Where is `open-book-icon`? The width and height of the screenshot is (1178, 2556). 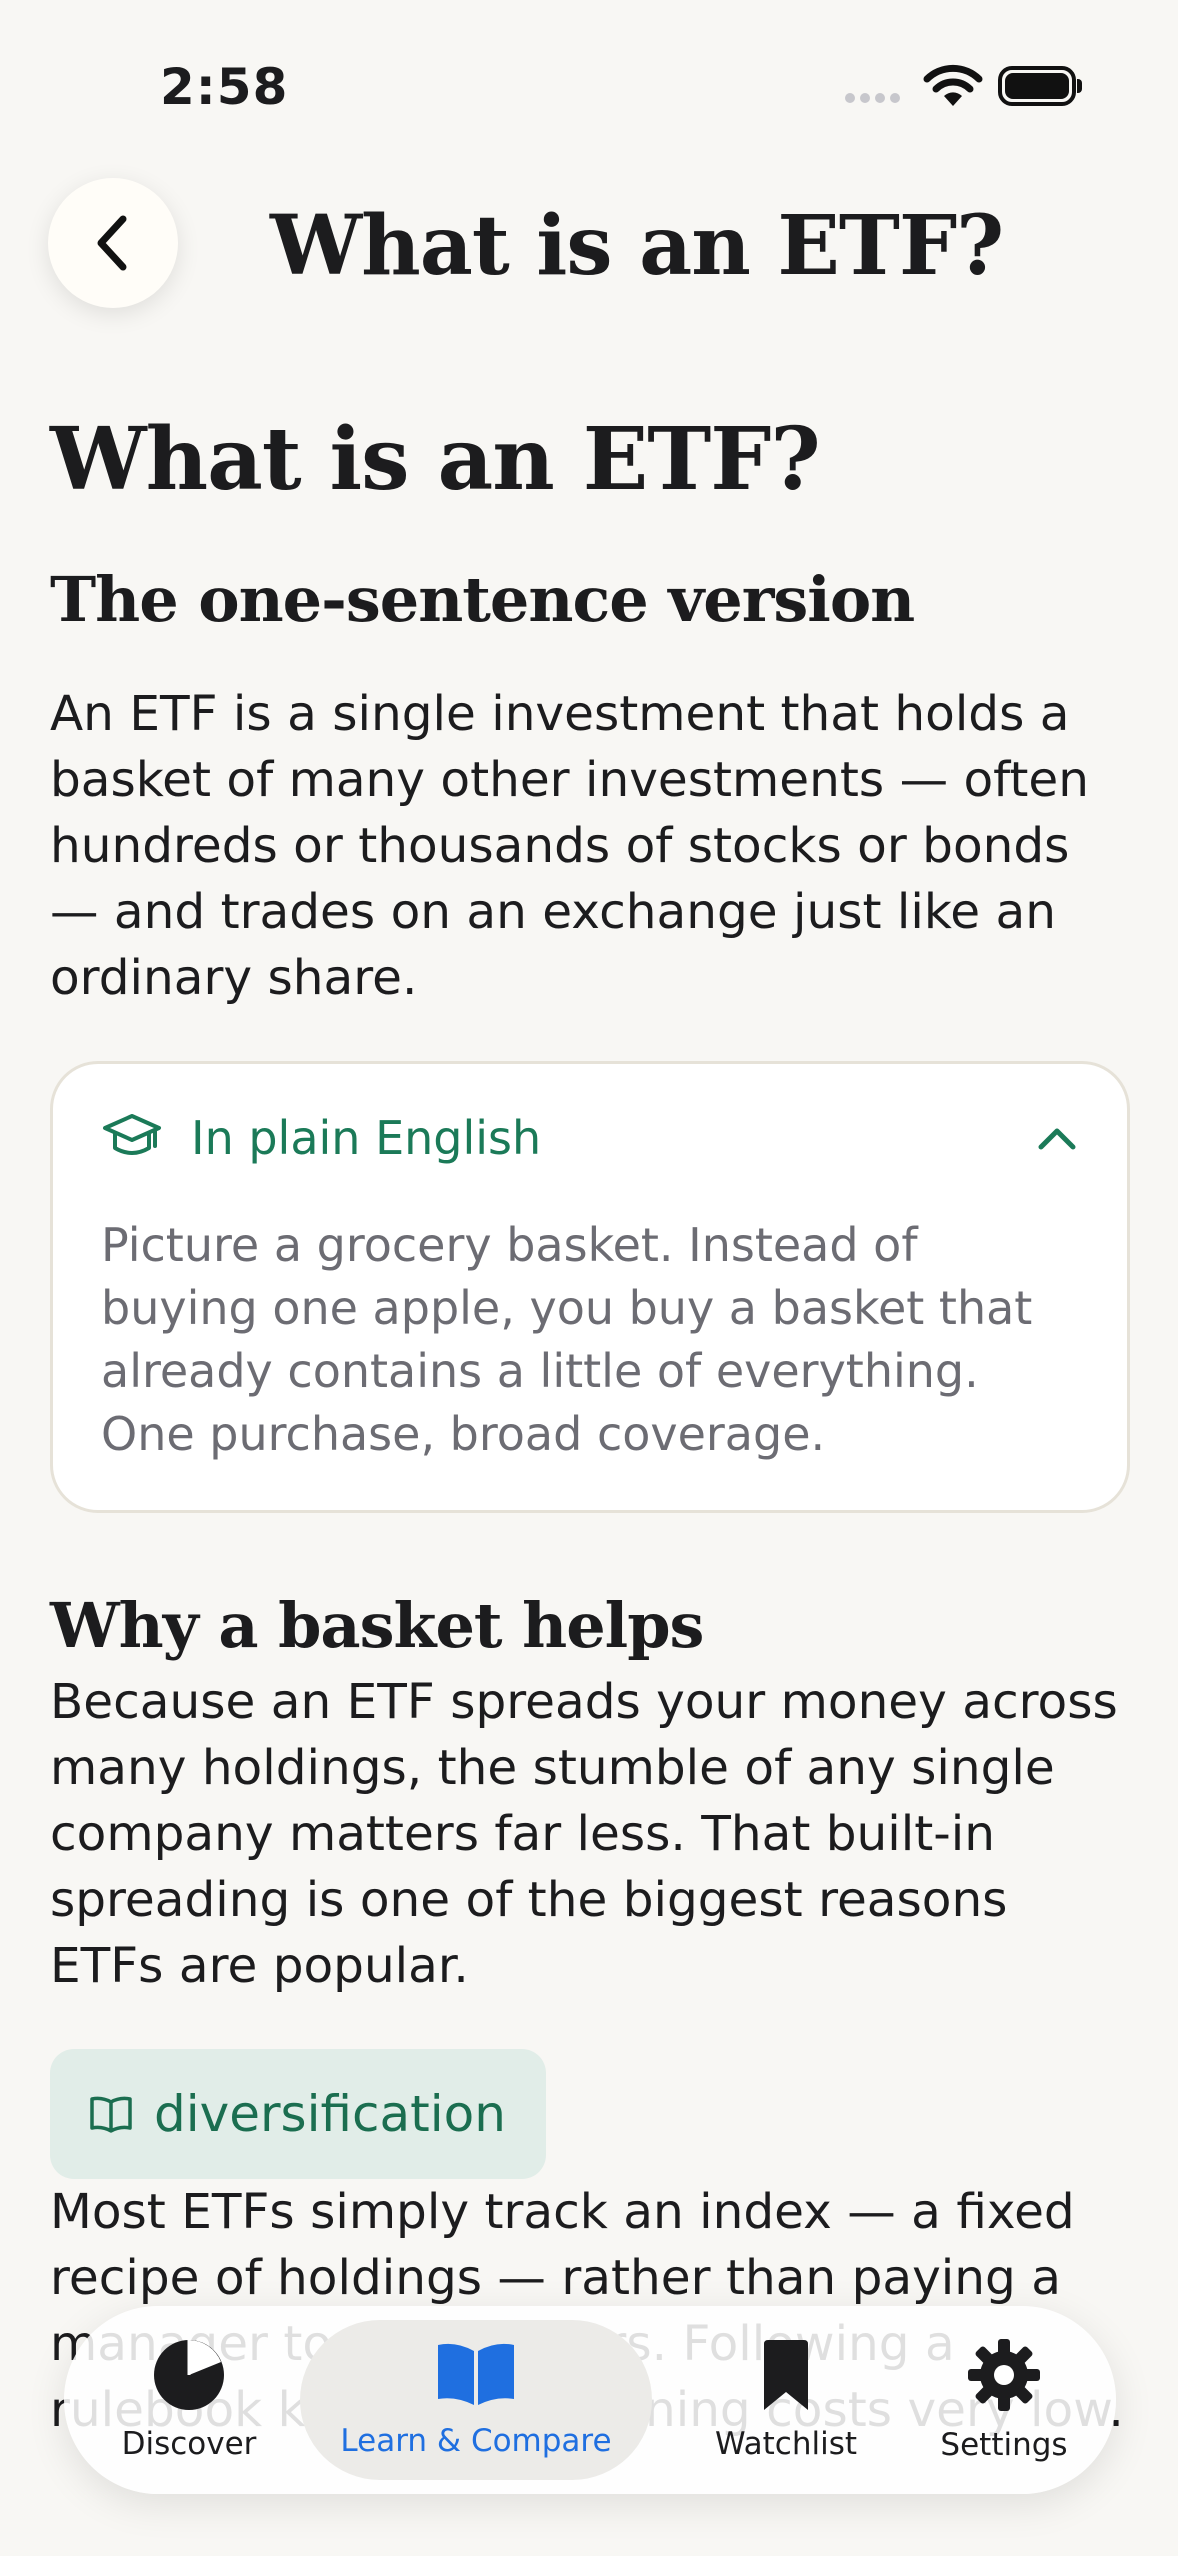 open-book-icon is located at coordinates (476, 2374).